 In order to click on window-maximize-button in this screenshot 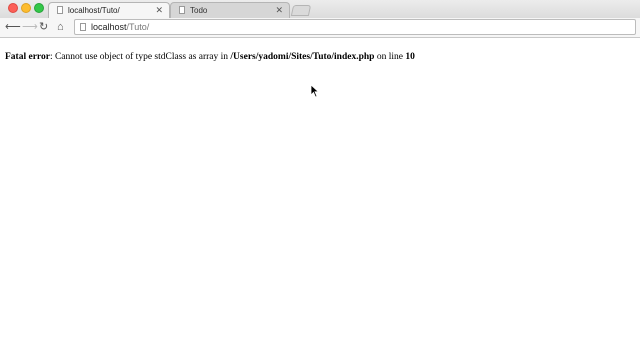, I will do `click(39, 8)`.